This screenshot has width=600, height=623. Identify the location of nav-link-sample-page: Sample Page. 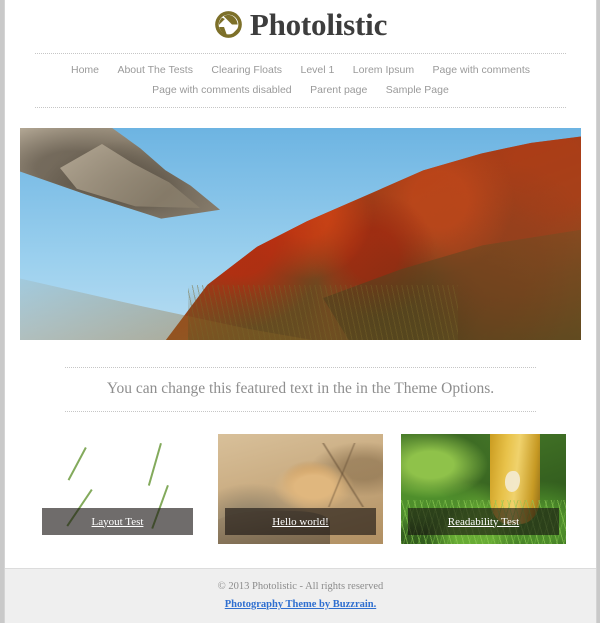
(417, 90).